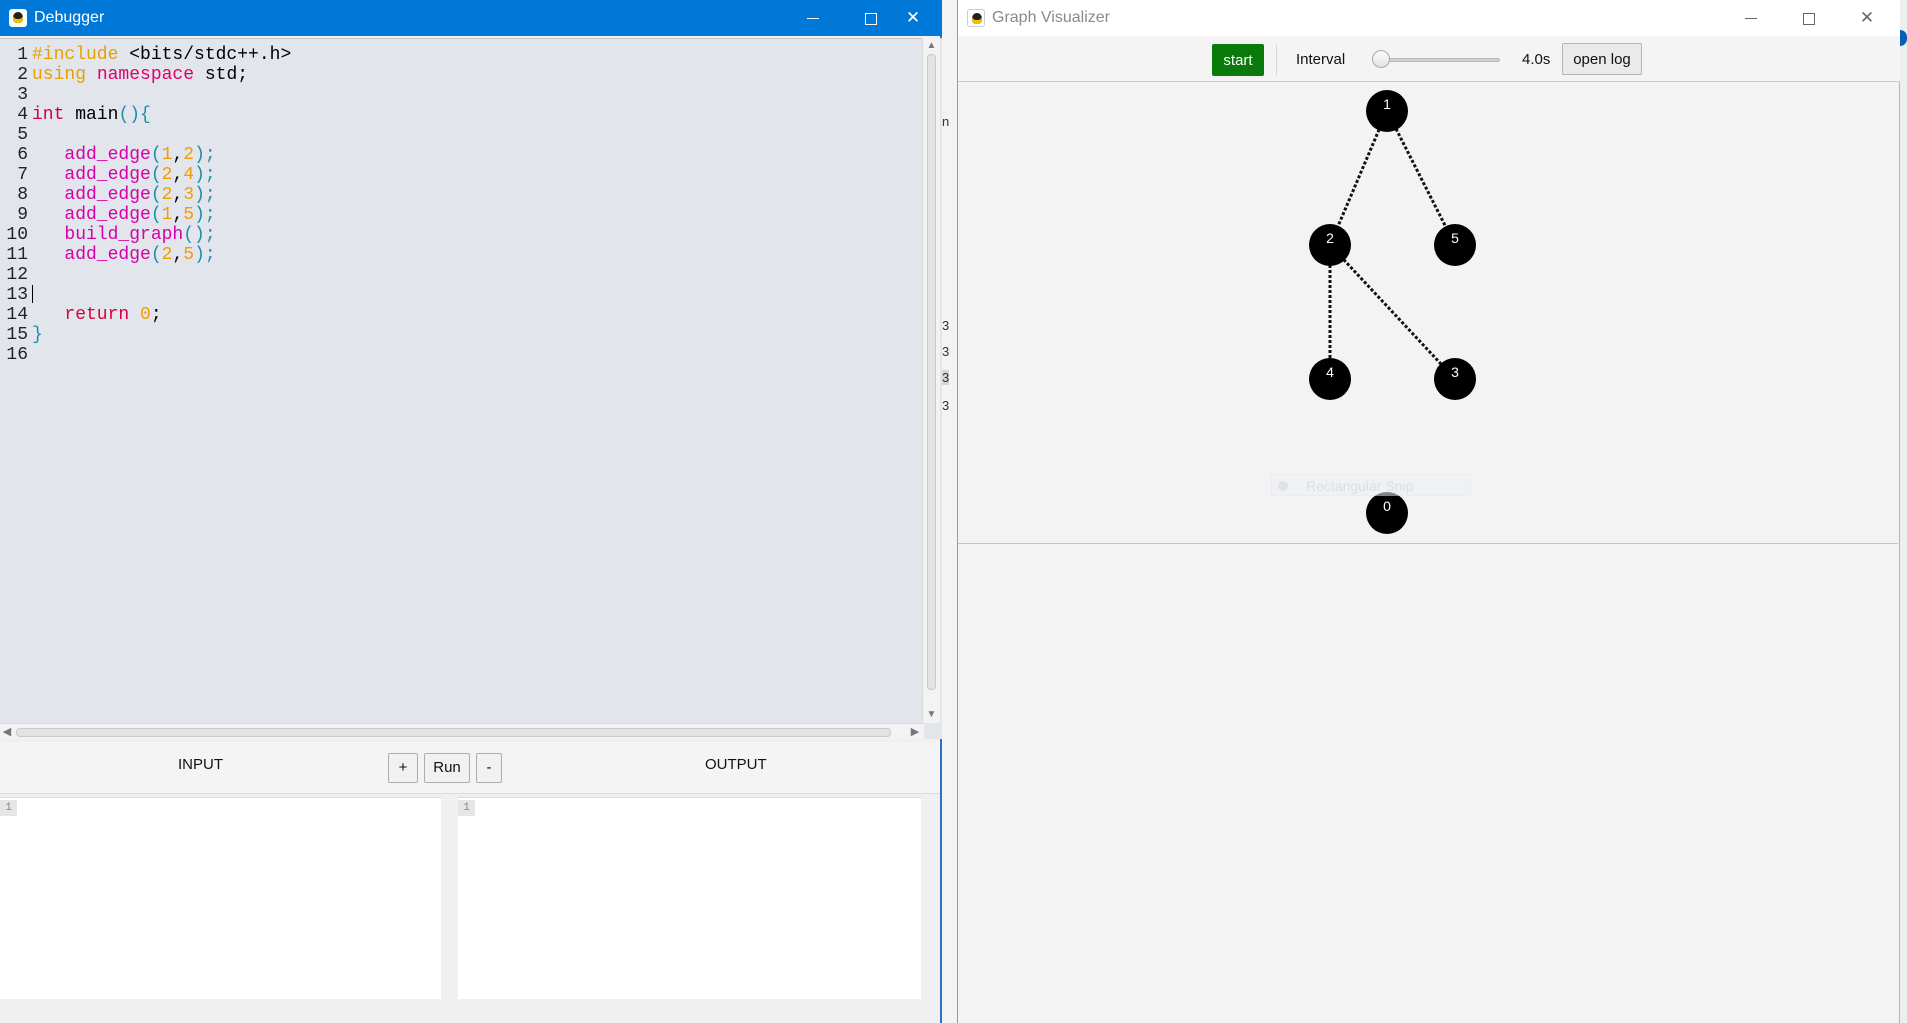 Image resolution: width=1907 pixels, height=1023 pixels. What do you see at coordinates (22, 195) in the screenshot?
I see `line-number: 8` at bounding box center [22, 195].